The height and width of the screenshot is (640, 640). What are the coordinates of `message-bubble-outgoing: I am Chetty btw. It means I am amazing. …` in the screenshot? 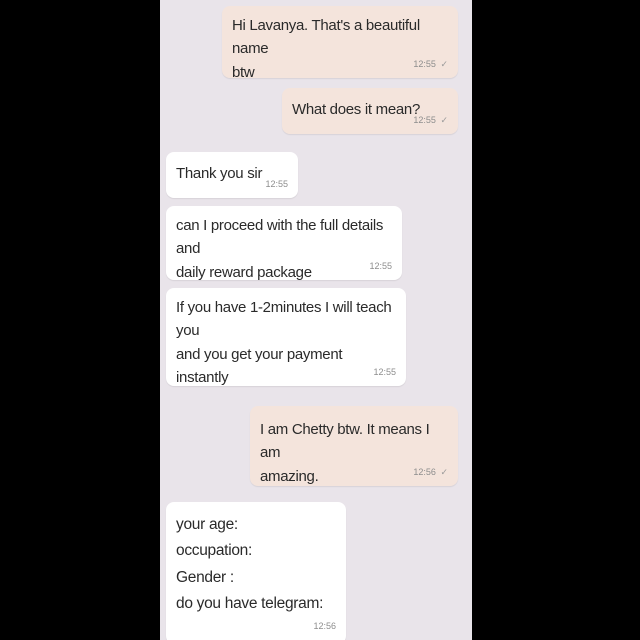 It's located at (354, 446).